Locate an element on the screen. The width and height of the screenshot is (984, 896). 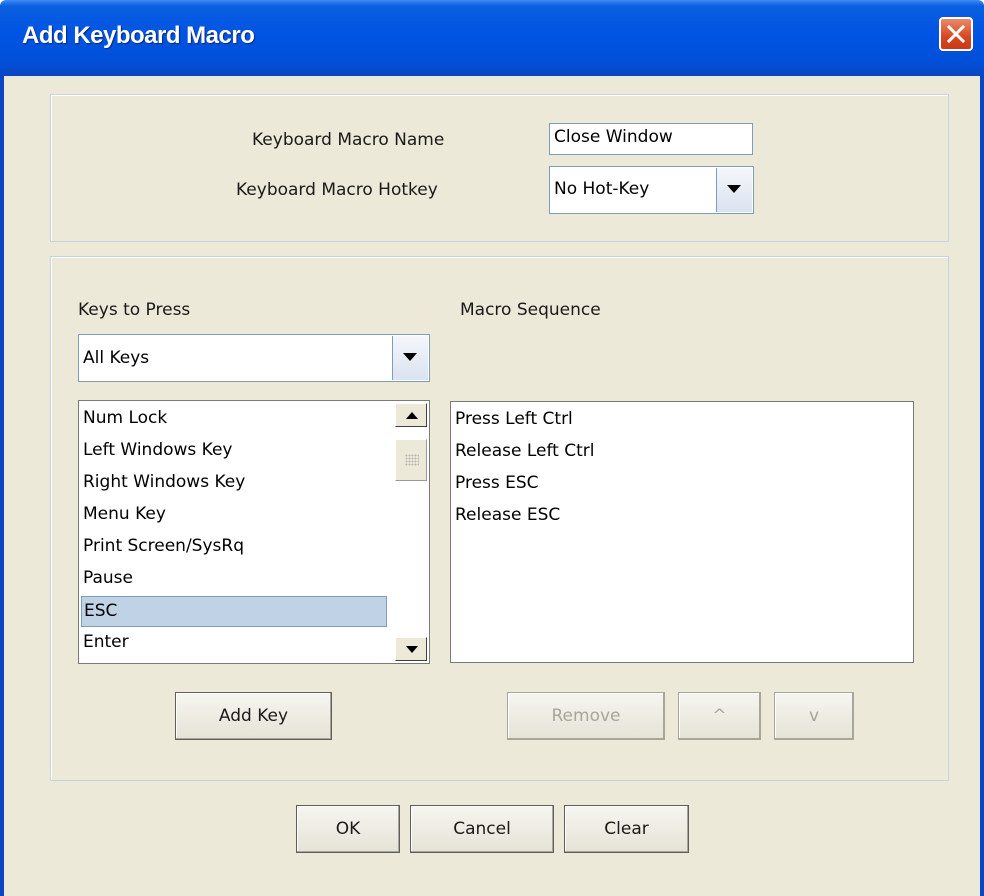
sequence-item: Release Left Ctrl is located at coordinates (681, 452).